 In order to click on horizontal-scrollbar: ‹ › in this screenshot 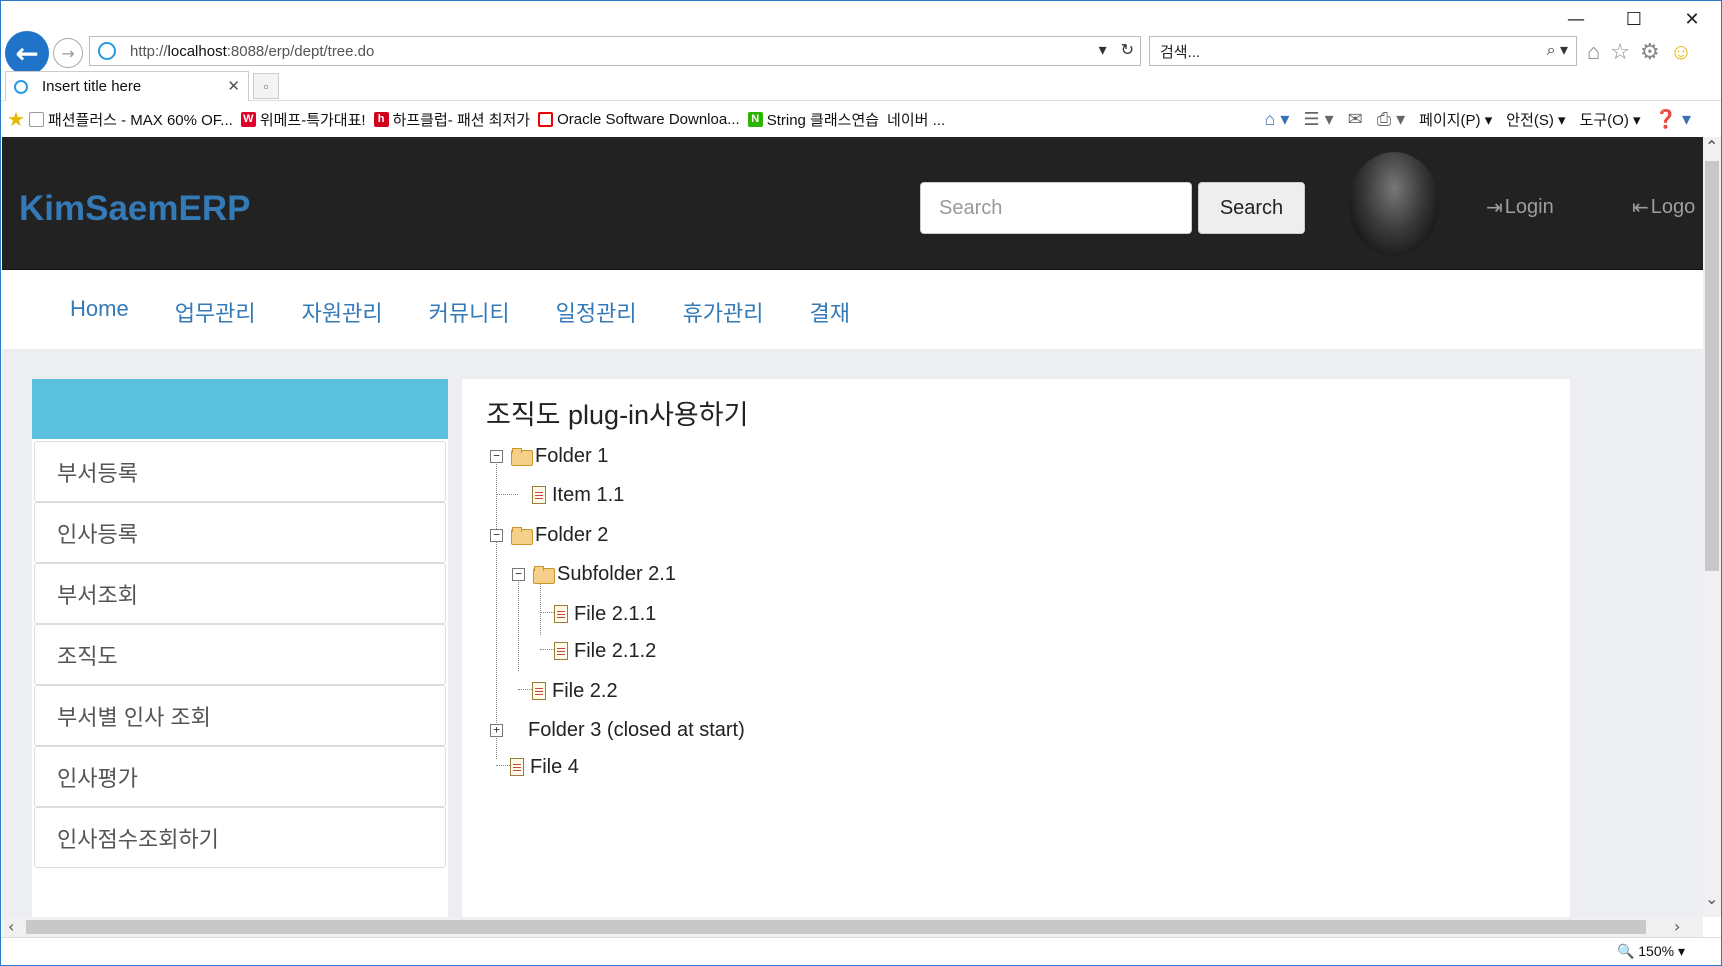, I will do `click(852, 927)`.